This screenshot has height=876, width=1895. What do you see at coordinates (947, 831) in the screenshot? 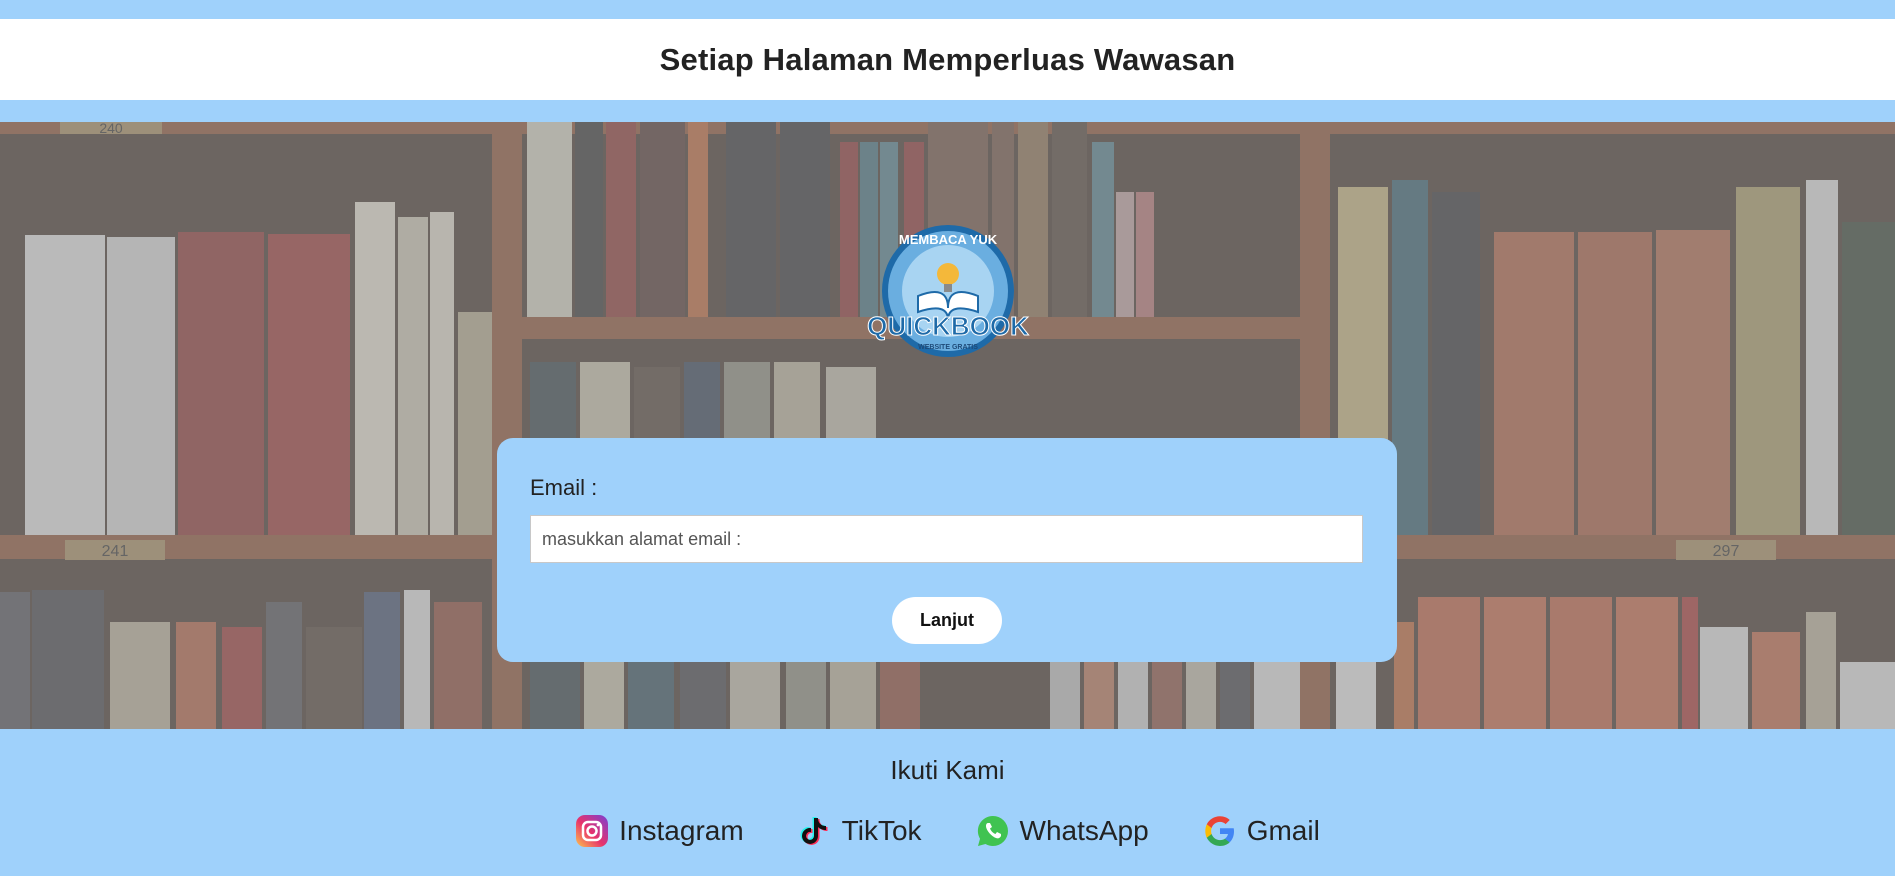
I see `social-links: Instagram TikTok WhatsApp Gmail` at bounding box center [947, 831].